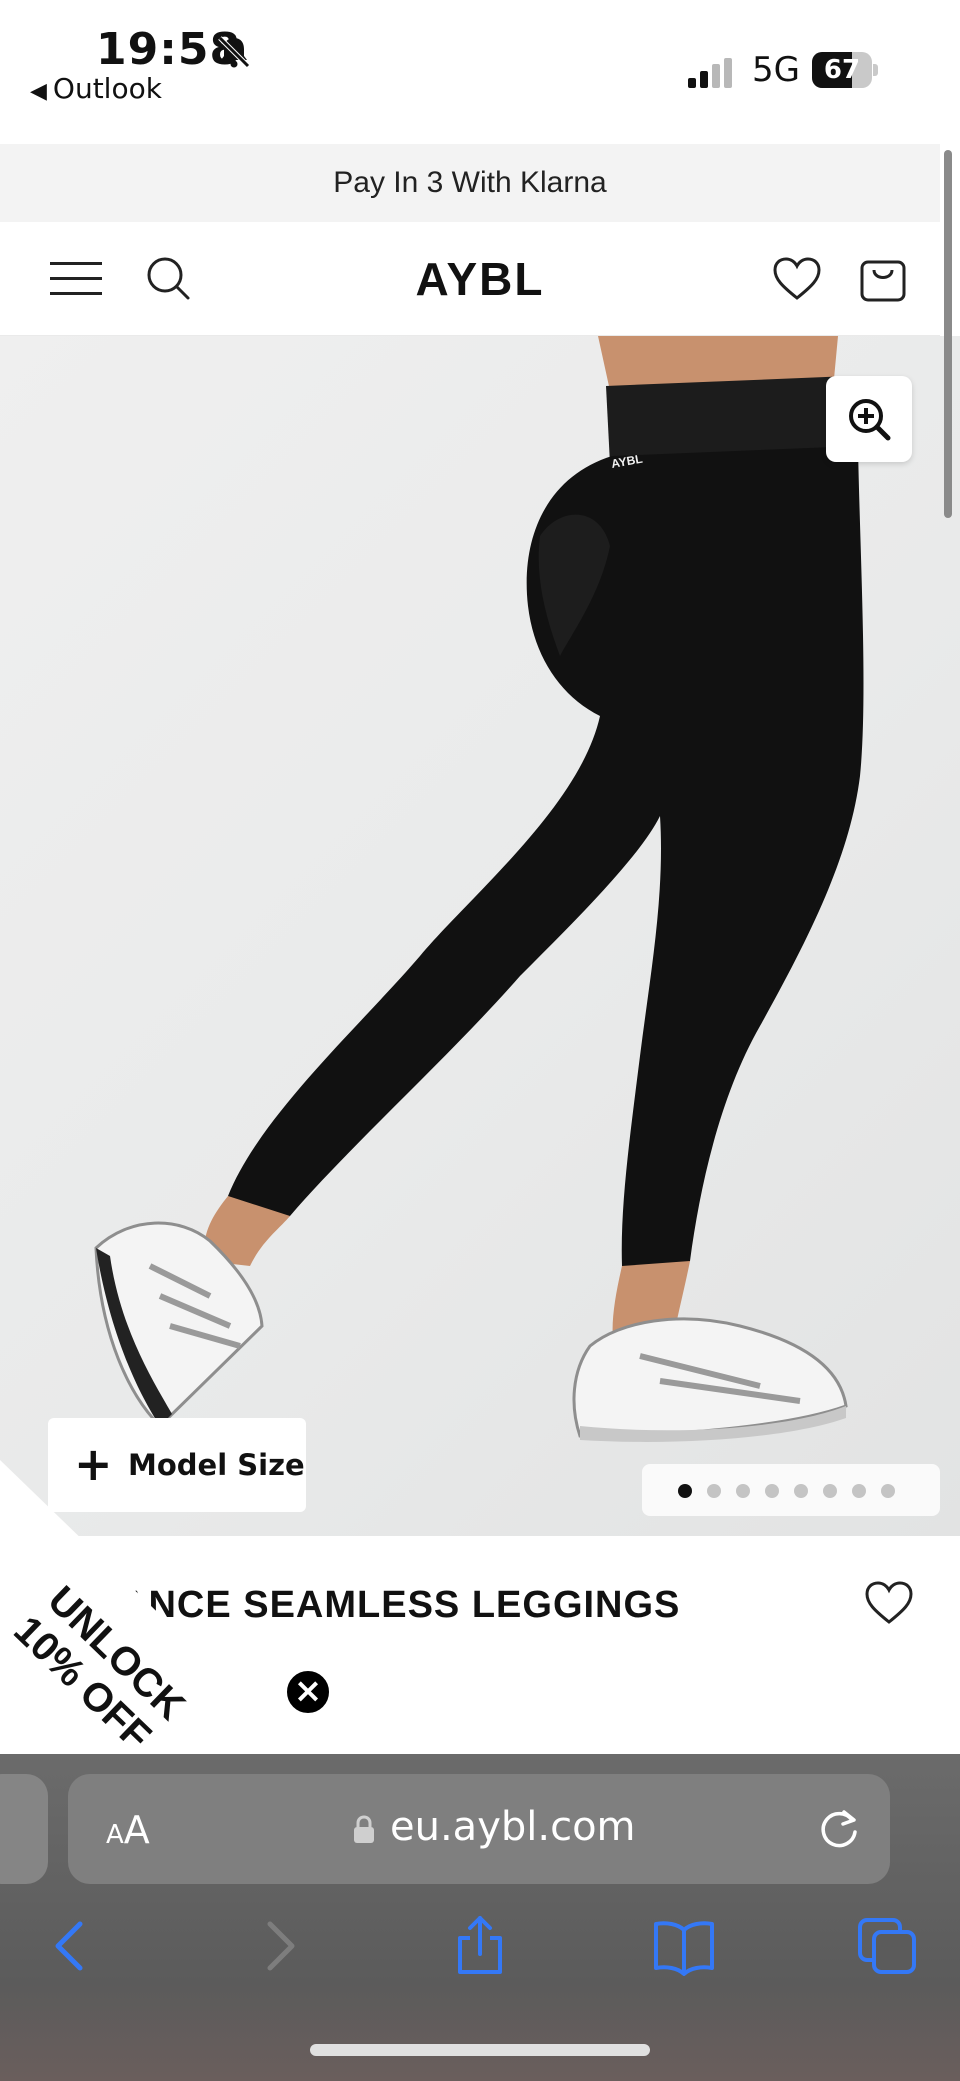  Describe the element at coordinates (128, 1830) in the screenshot. I see `reader-text-size-button: AA` at that location.